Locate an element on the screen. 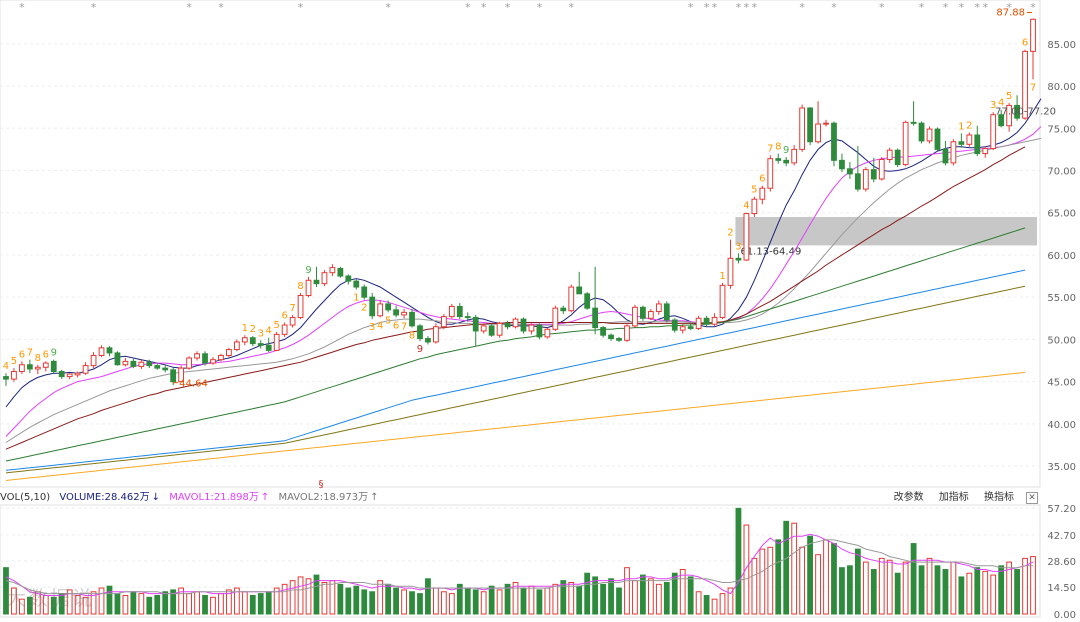 This screenshot has height=622, width=1080. low-price-label: 44.64 is located at coordinates (193, 384).